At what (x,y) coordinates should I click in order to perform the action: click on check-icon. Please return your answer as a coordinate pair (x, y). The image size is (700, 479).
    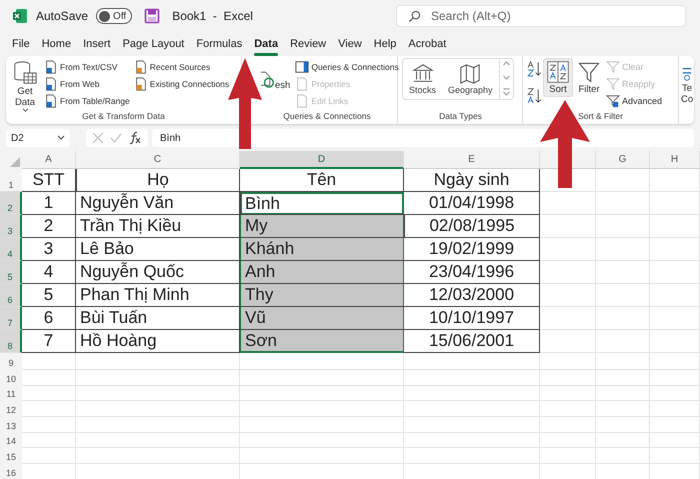
    Looking at the image, I should click on (116, 138).